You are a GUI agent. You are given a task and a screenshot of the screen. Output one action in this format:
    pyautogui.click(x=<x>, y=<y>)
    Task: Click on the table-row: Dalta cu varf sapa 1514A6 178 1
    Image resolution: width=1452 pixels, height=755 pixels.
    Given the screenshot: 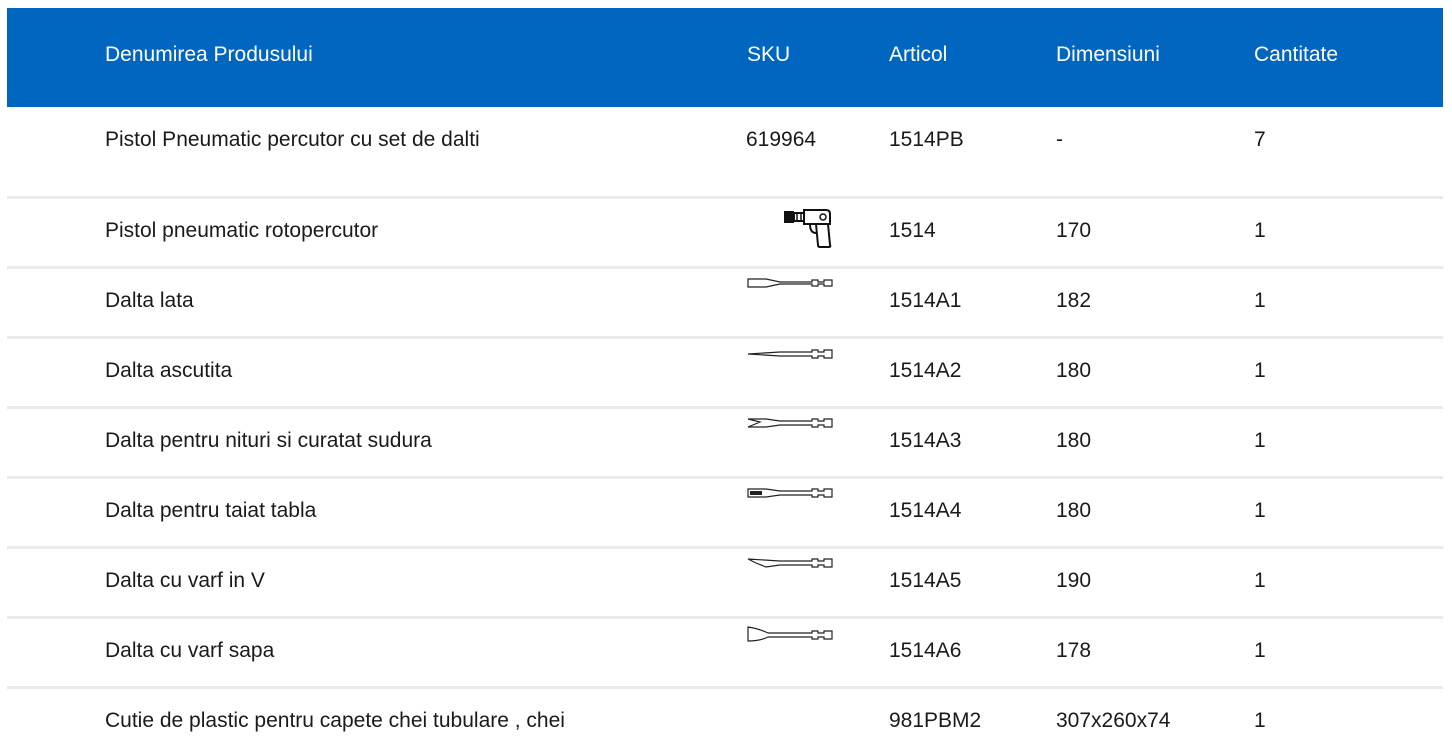 What is the action you would take?
    pyautogui.click(x=725, y=654)
    